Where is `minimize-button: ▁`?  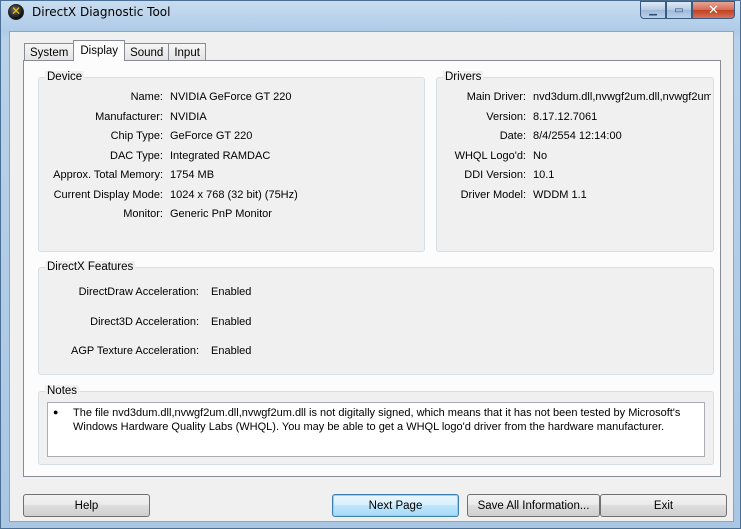
minimize-button: ▁ is located at coordinates (653, 10).